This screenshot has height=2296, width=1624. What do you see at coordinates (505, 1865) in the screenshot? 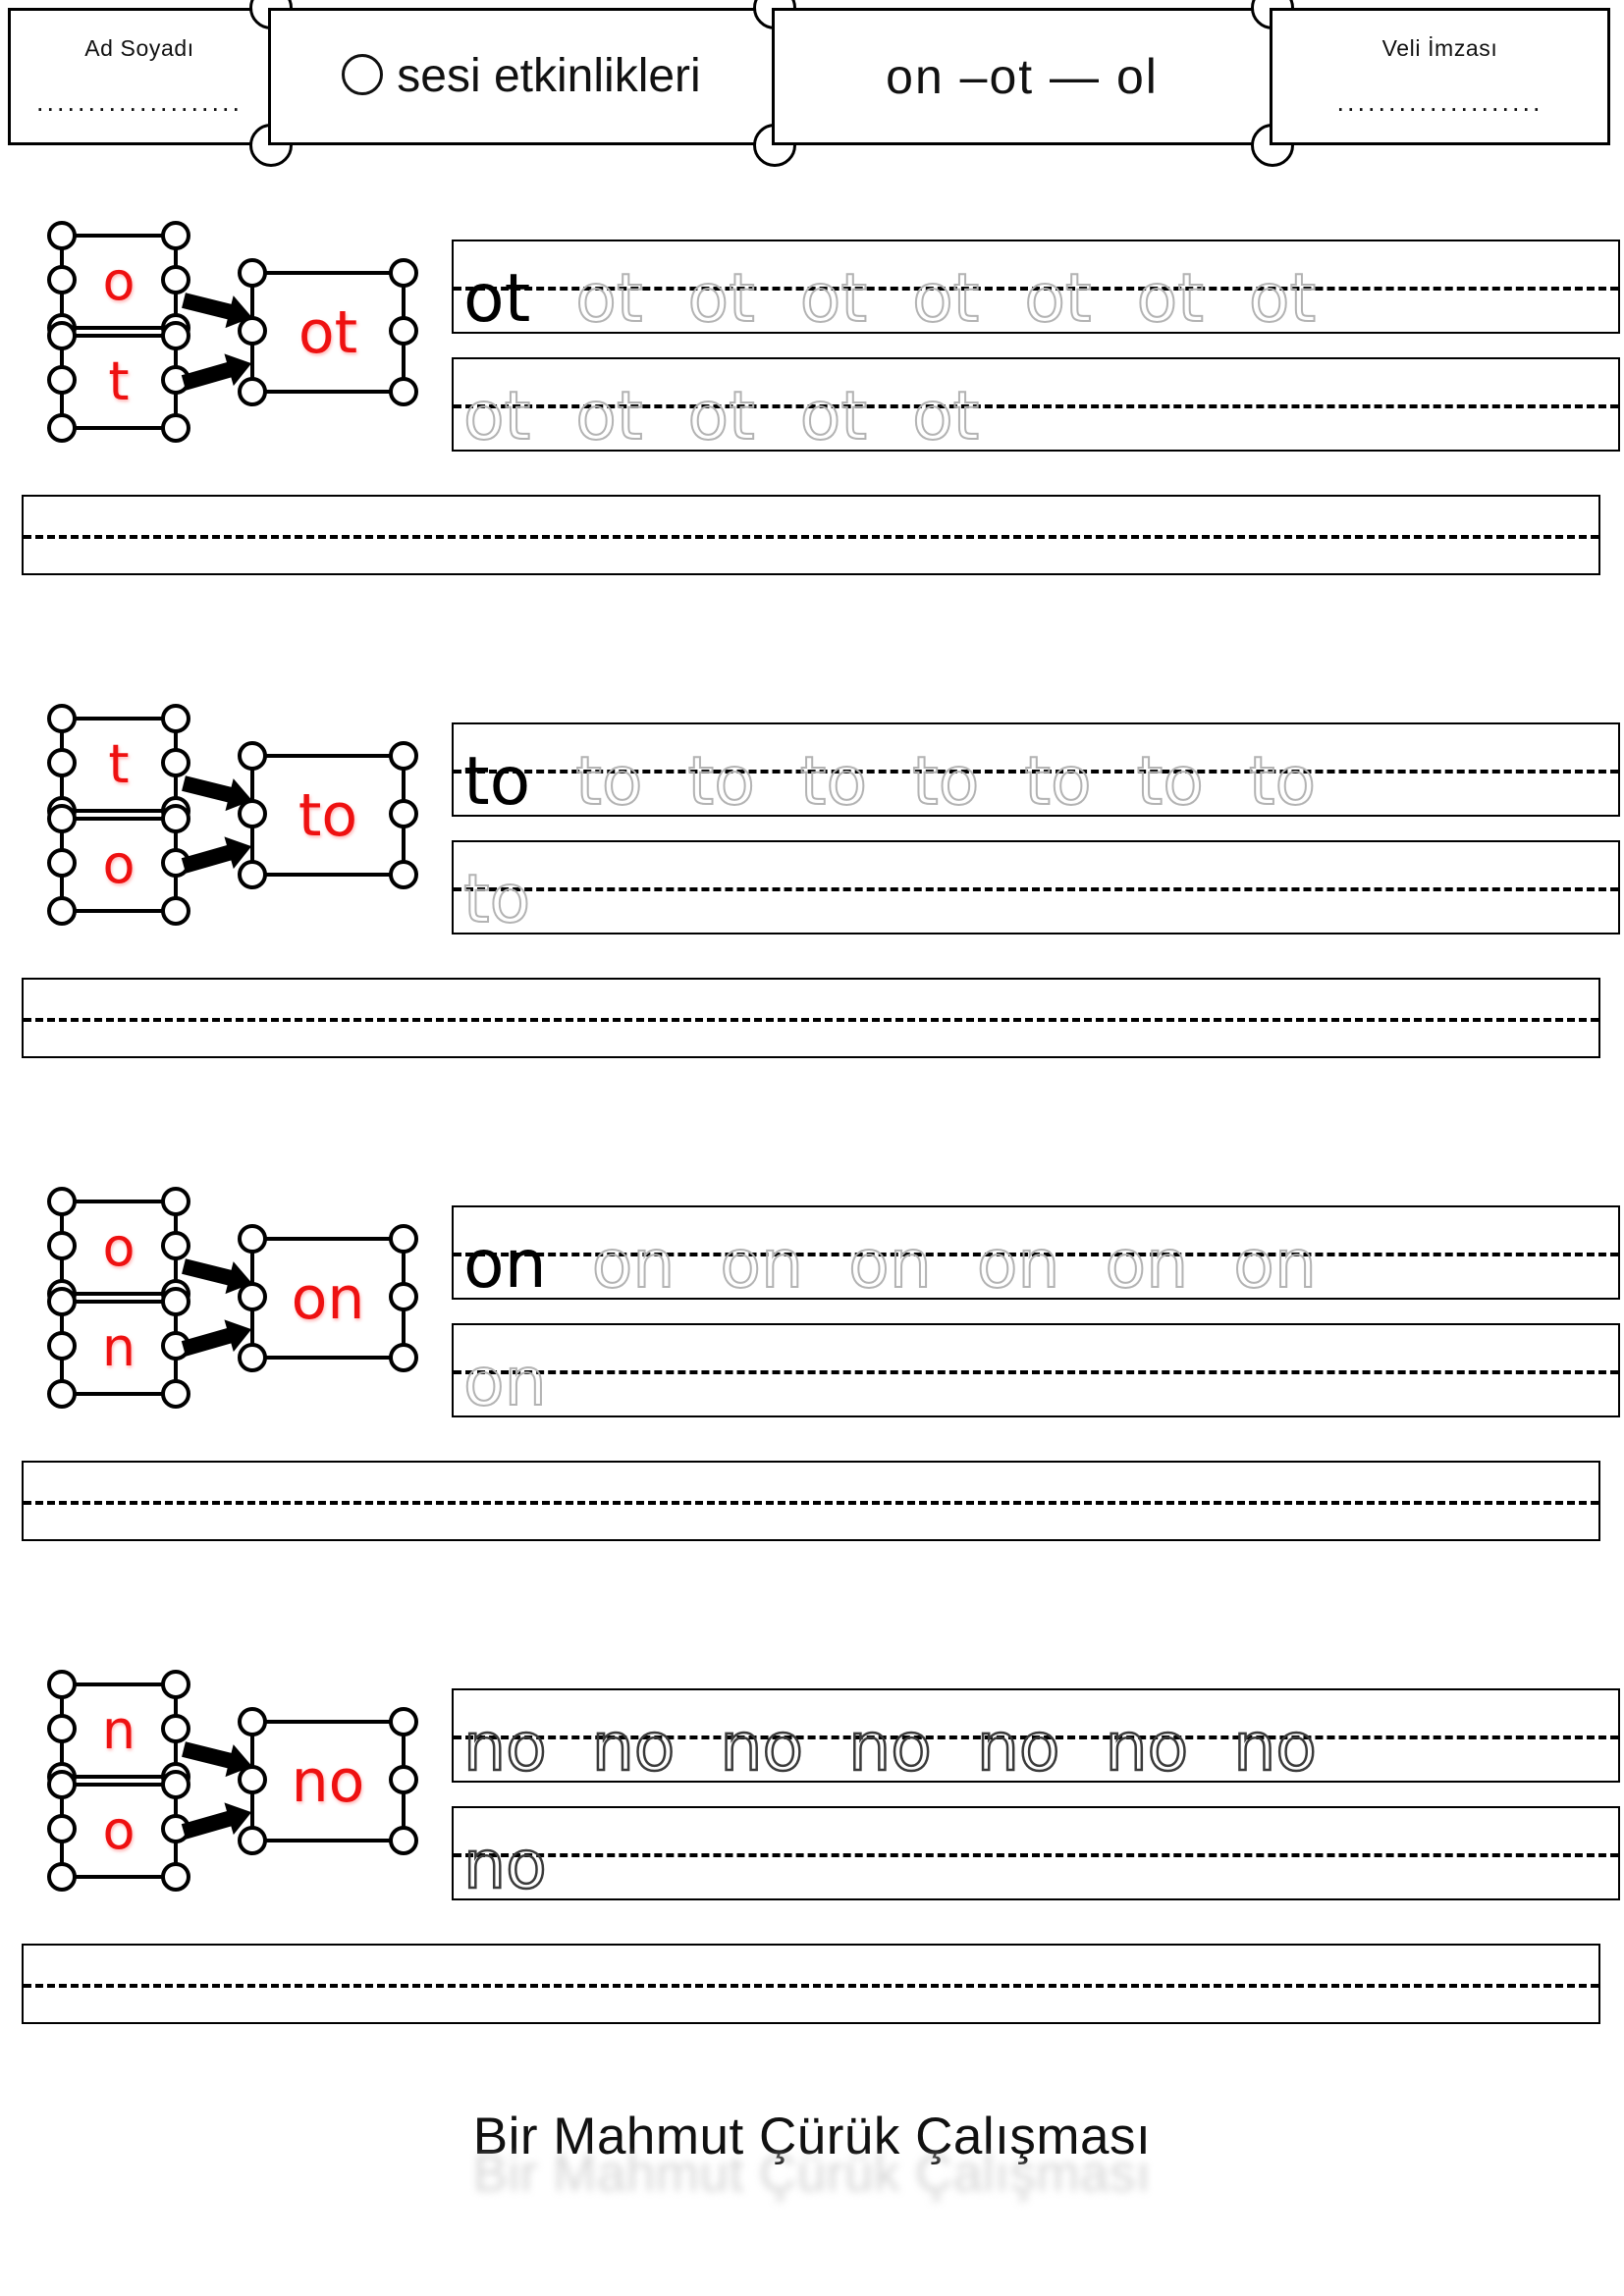
I see `trace-ghost-3-2-0: no` at bounding box center [505, 1865].